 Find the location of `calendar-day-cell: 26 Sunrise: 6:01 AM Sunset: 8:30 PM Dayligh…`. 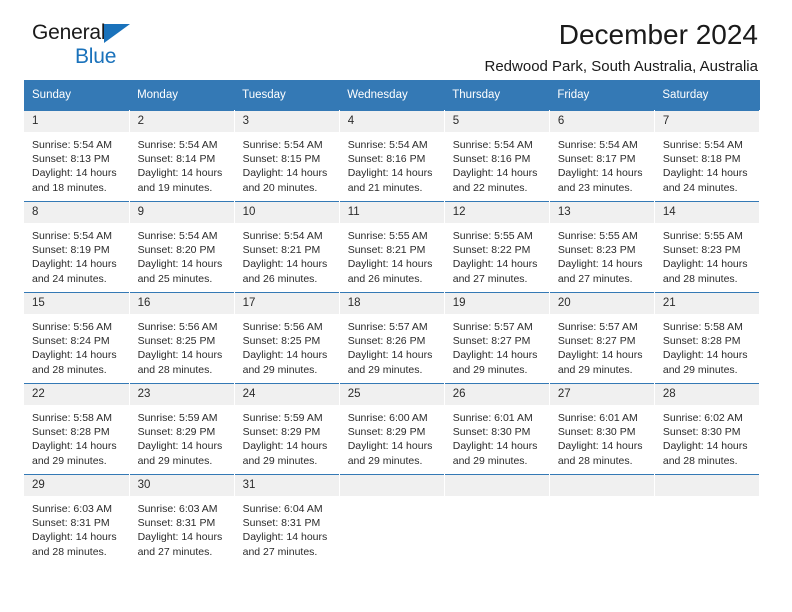

calendar-day-cell: 26 Sunrise: 6:01 AM Sunset: 8:30 PM Dayligh… is located at coordinates (497, 429).